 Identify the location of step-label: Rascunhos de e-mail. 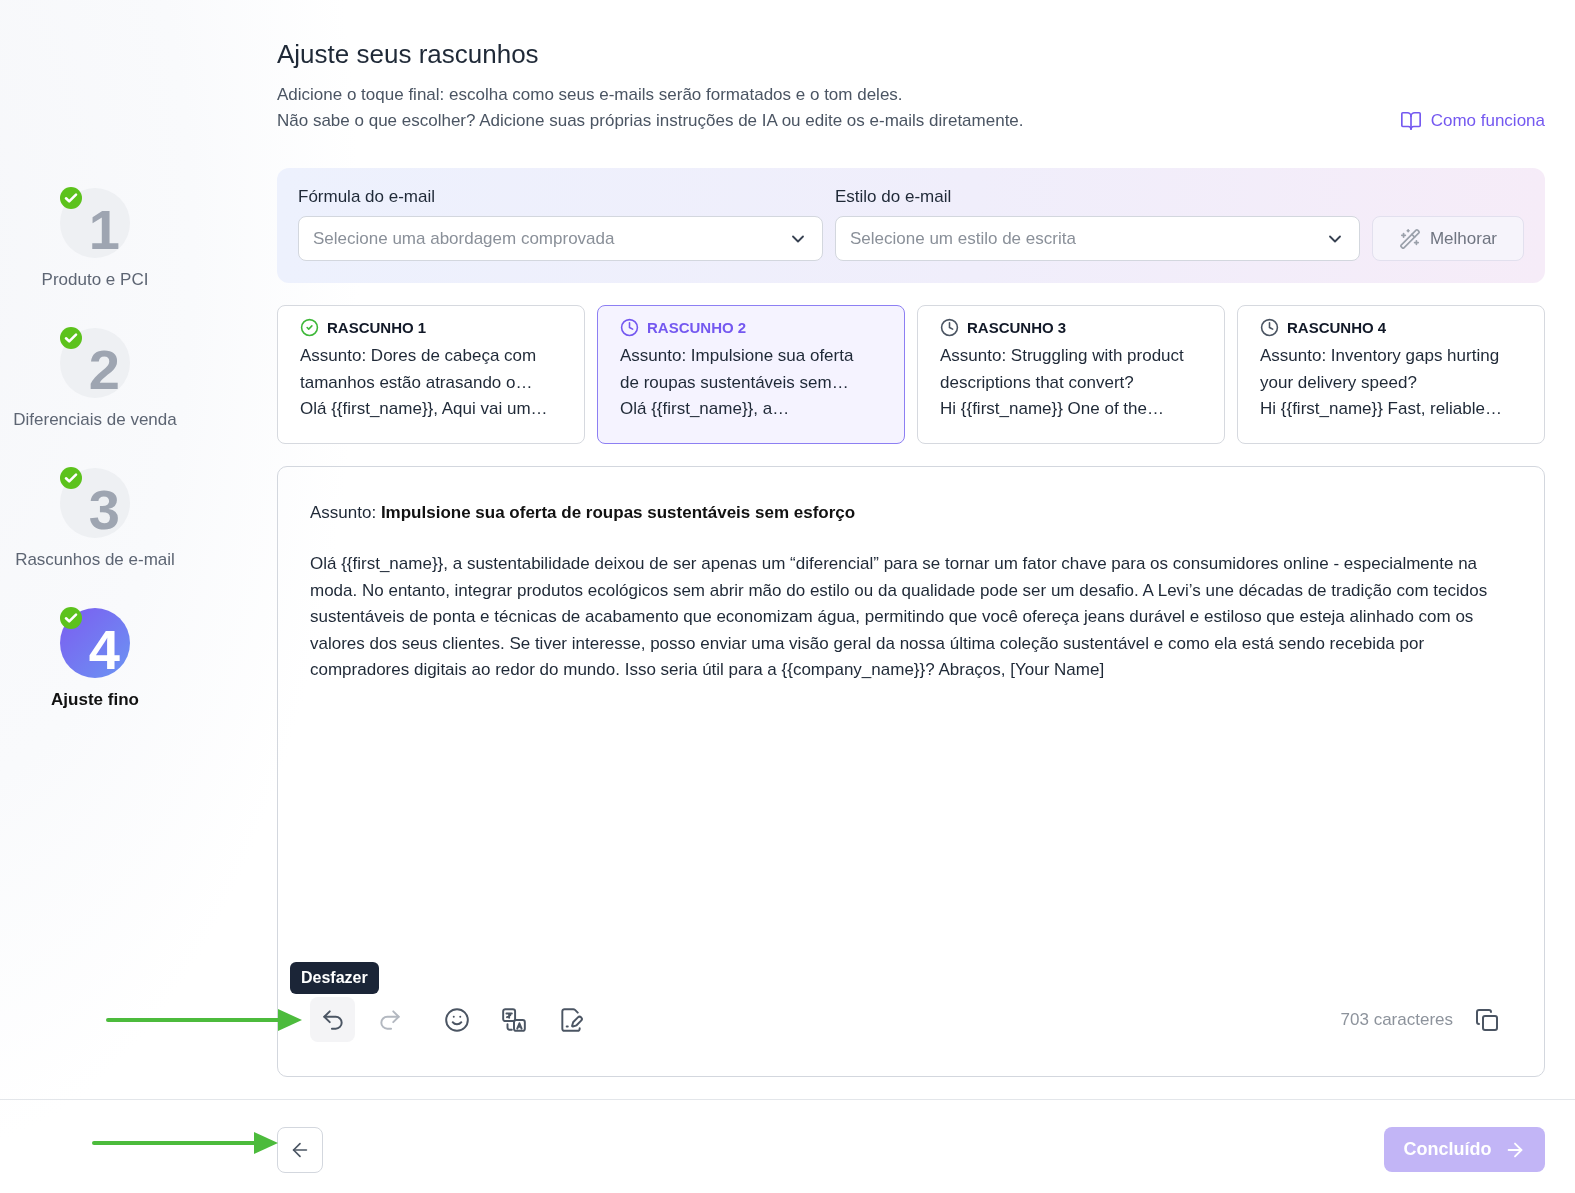
(95, 560).